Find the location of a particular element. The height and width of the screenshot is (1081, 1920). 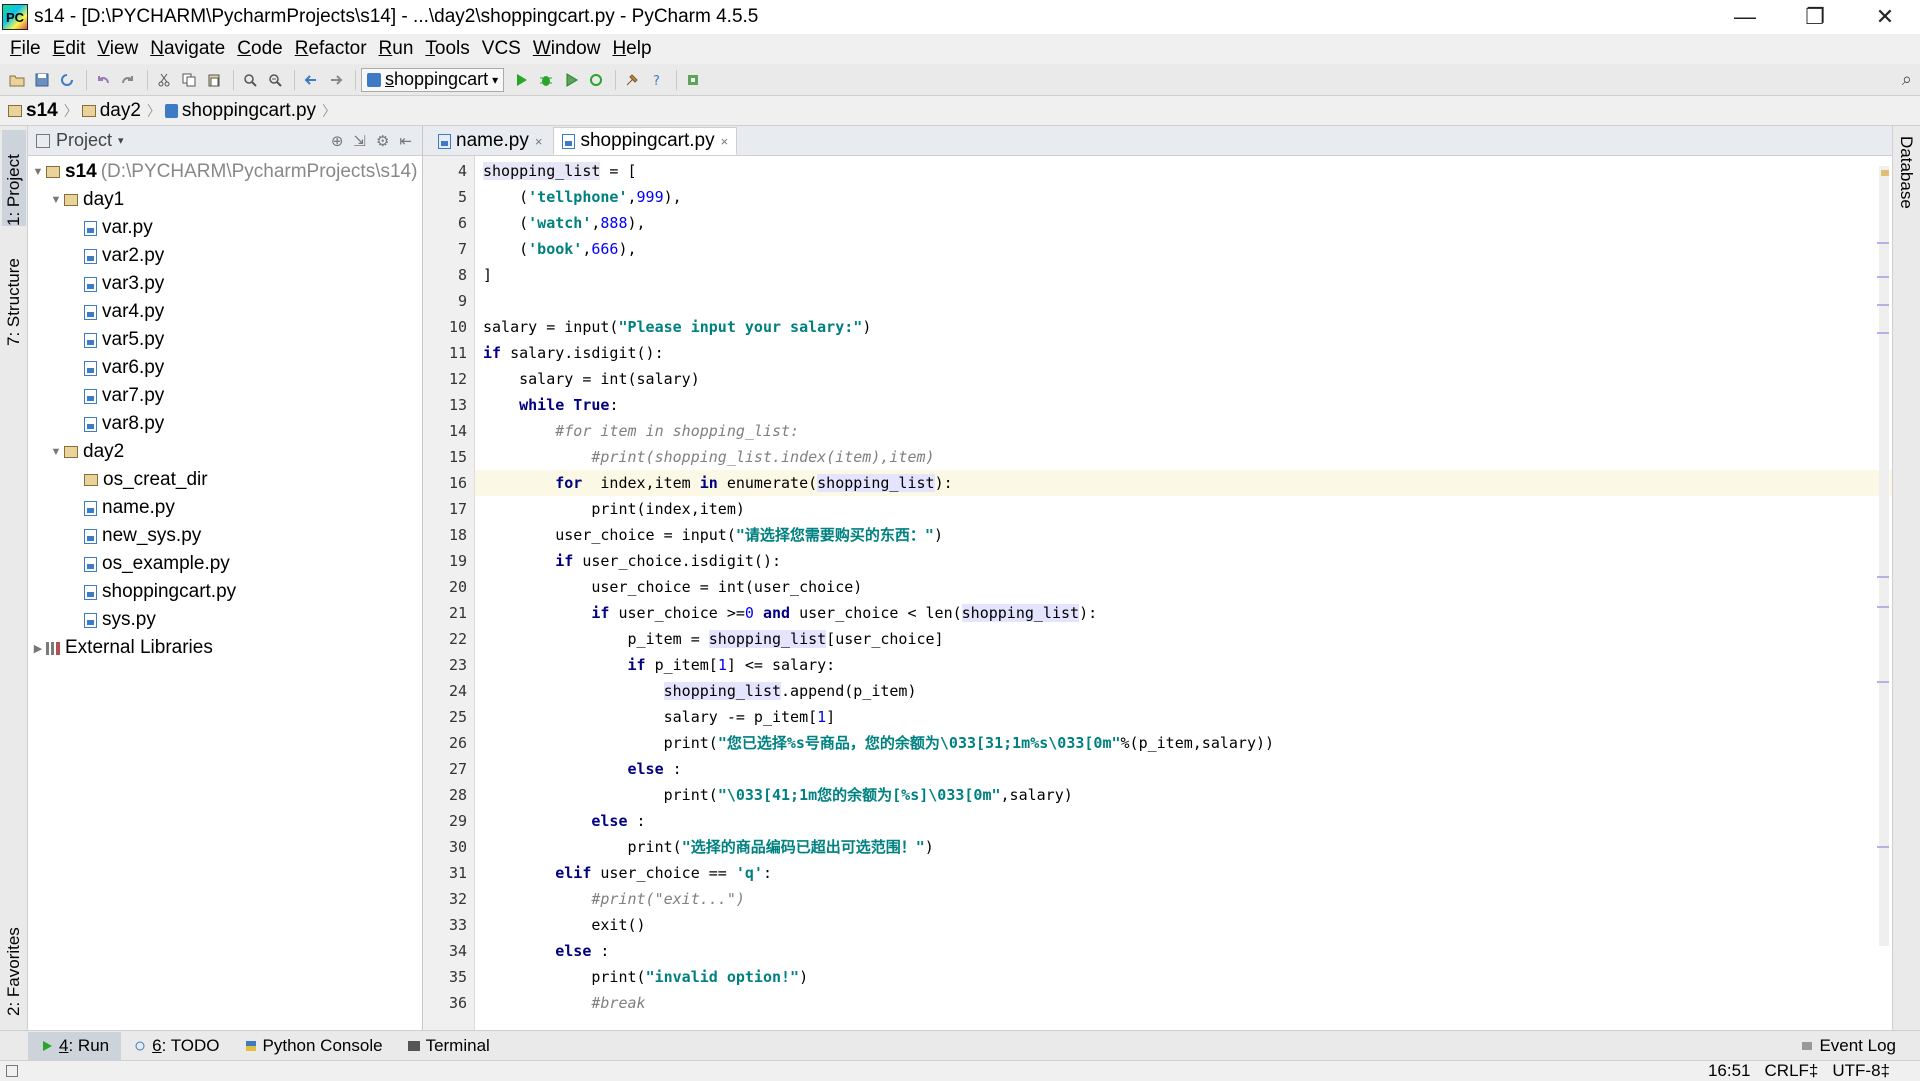

code-line: shopping_list.append(p_item) is located at coordinates (790, 691).